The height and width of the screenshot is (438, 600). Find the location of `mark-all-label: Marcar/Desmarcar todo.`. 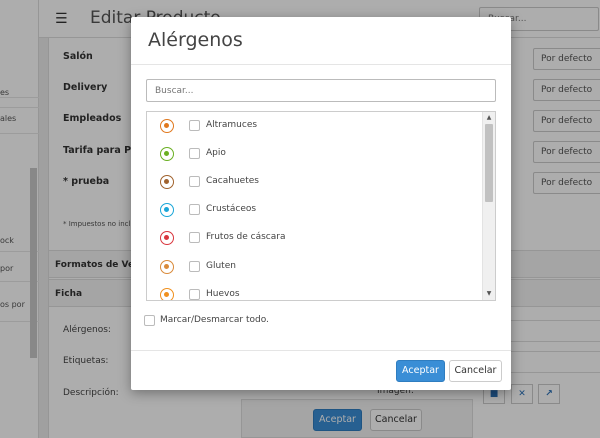

mark-all-label: Marcar/Desmarcar todo. is located at coordinates (214, 320).